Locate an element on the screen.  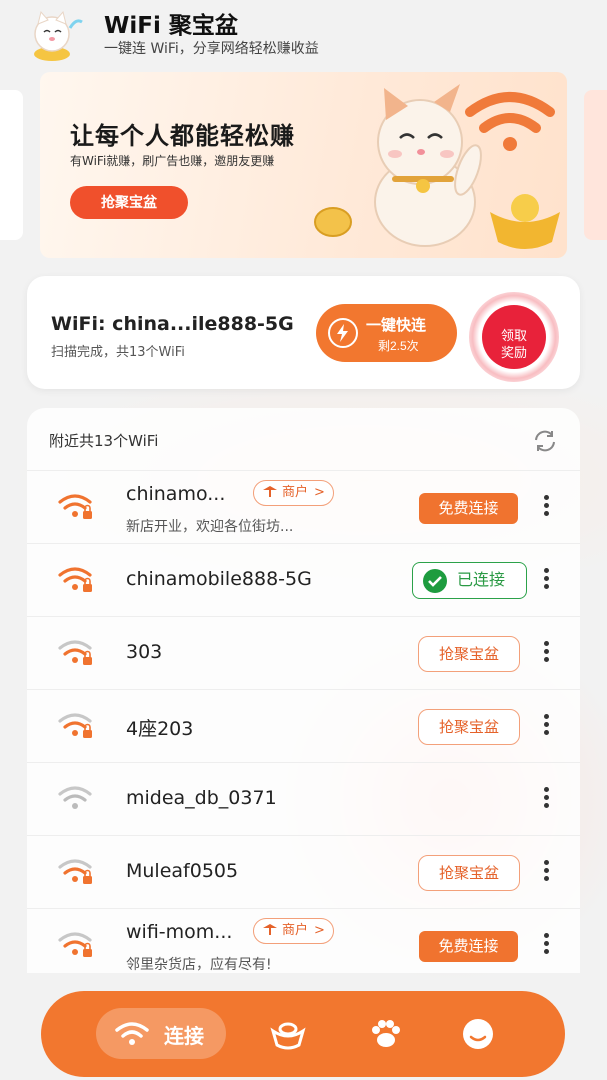
wifi-ssid: midea_db_0371 is located at coordinates (201, 798).